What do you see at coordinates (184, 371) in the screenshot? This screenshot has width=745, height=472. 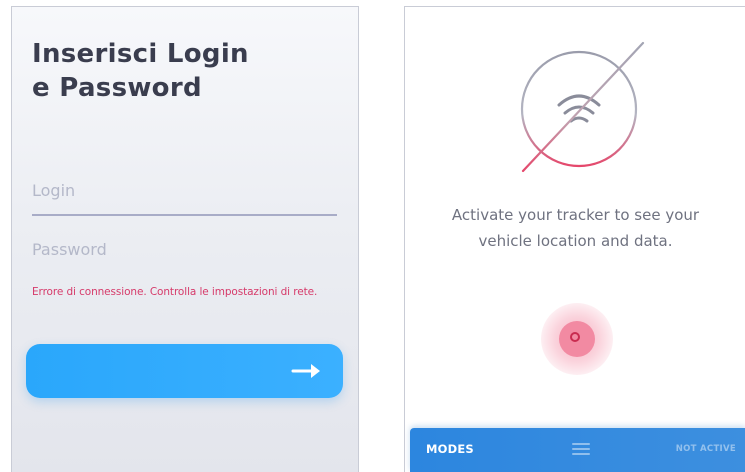 I see `submit-button` at bounding box center [184, 371].